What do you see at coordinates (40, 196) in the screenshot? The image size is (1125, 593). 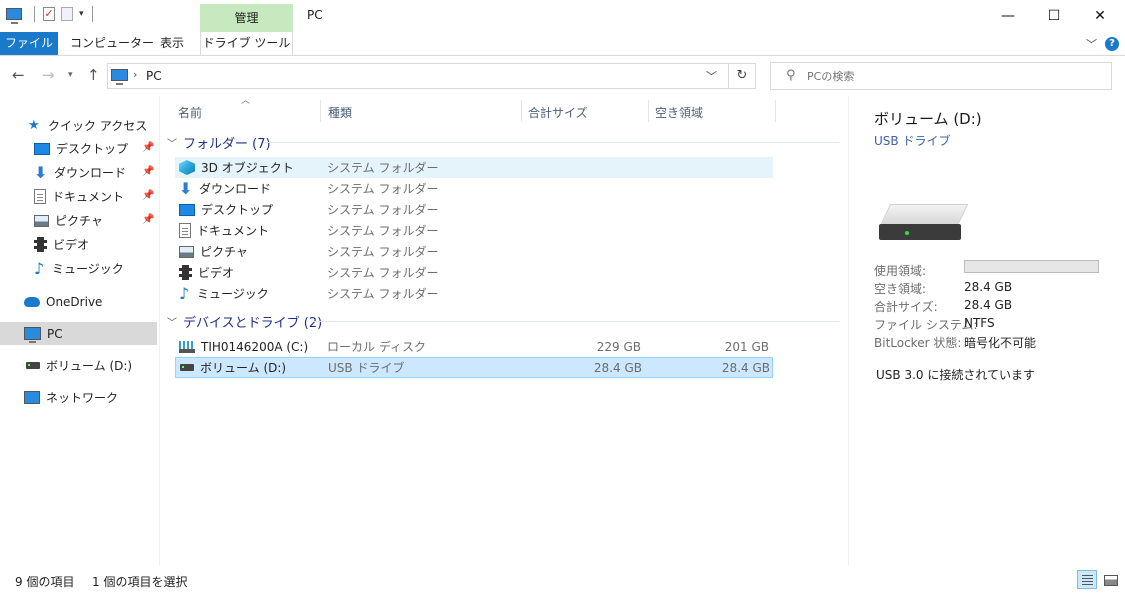 I see `document-icon` at bounding box center [40, 196].